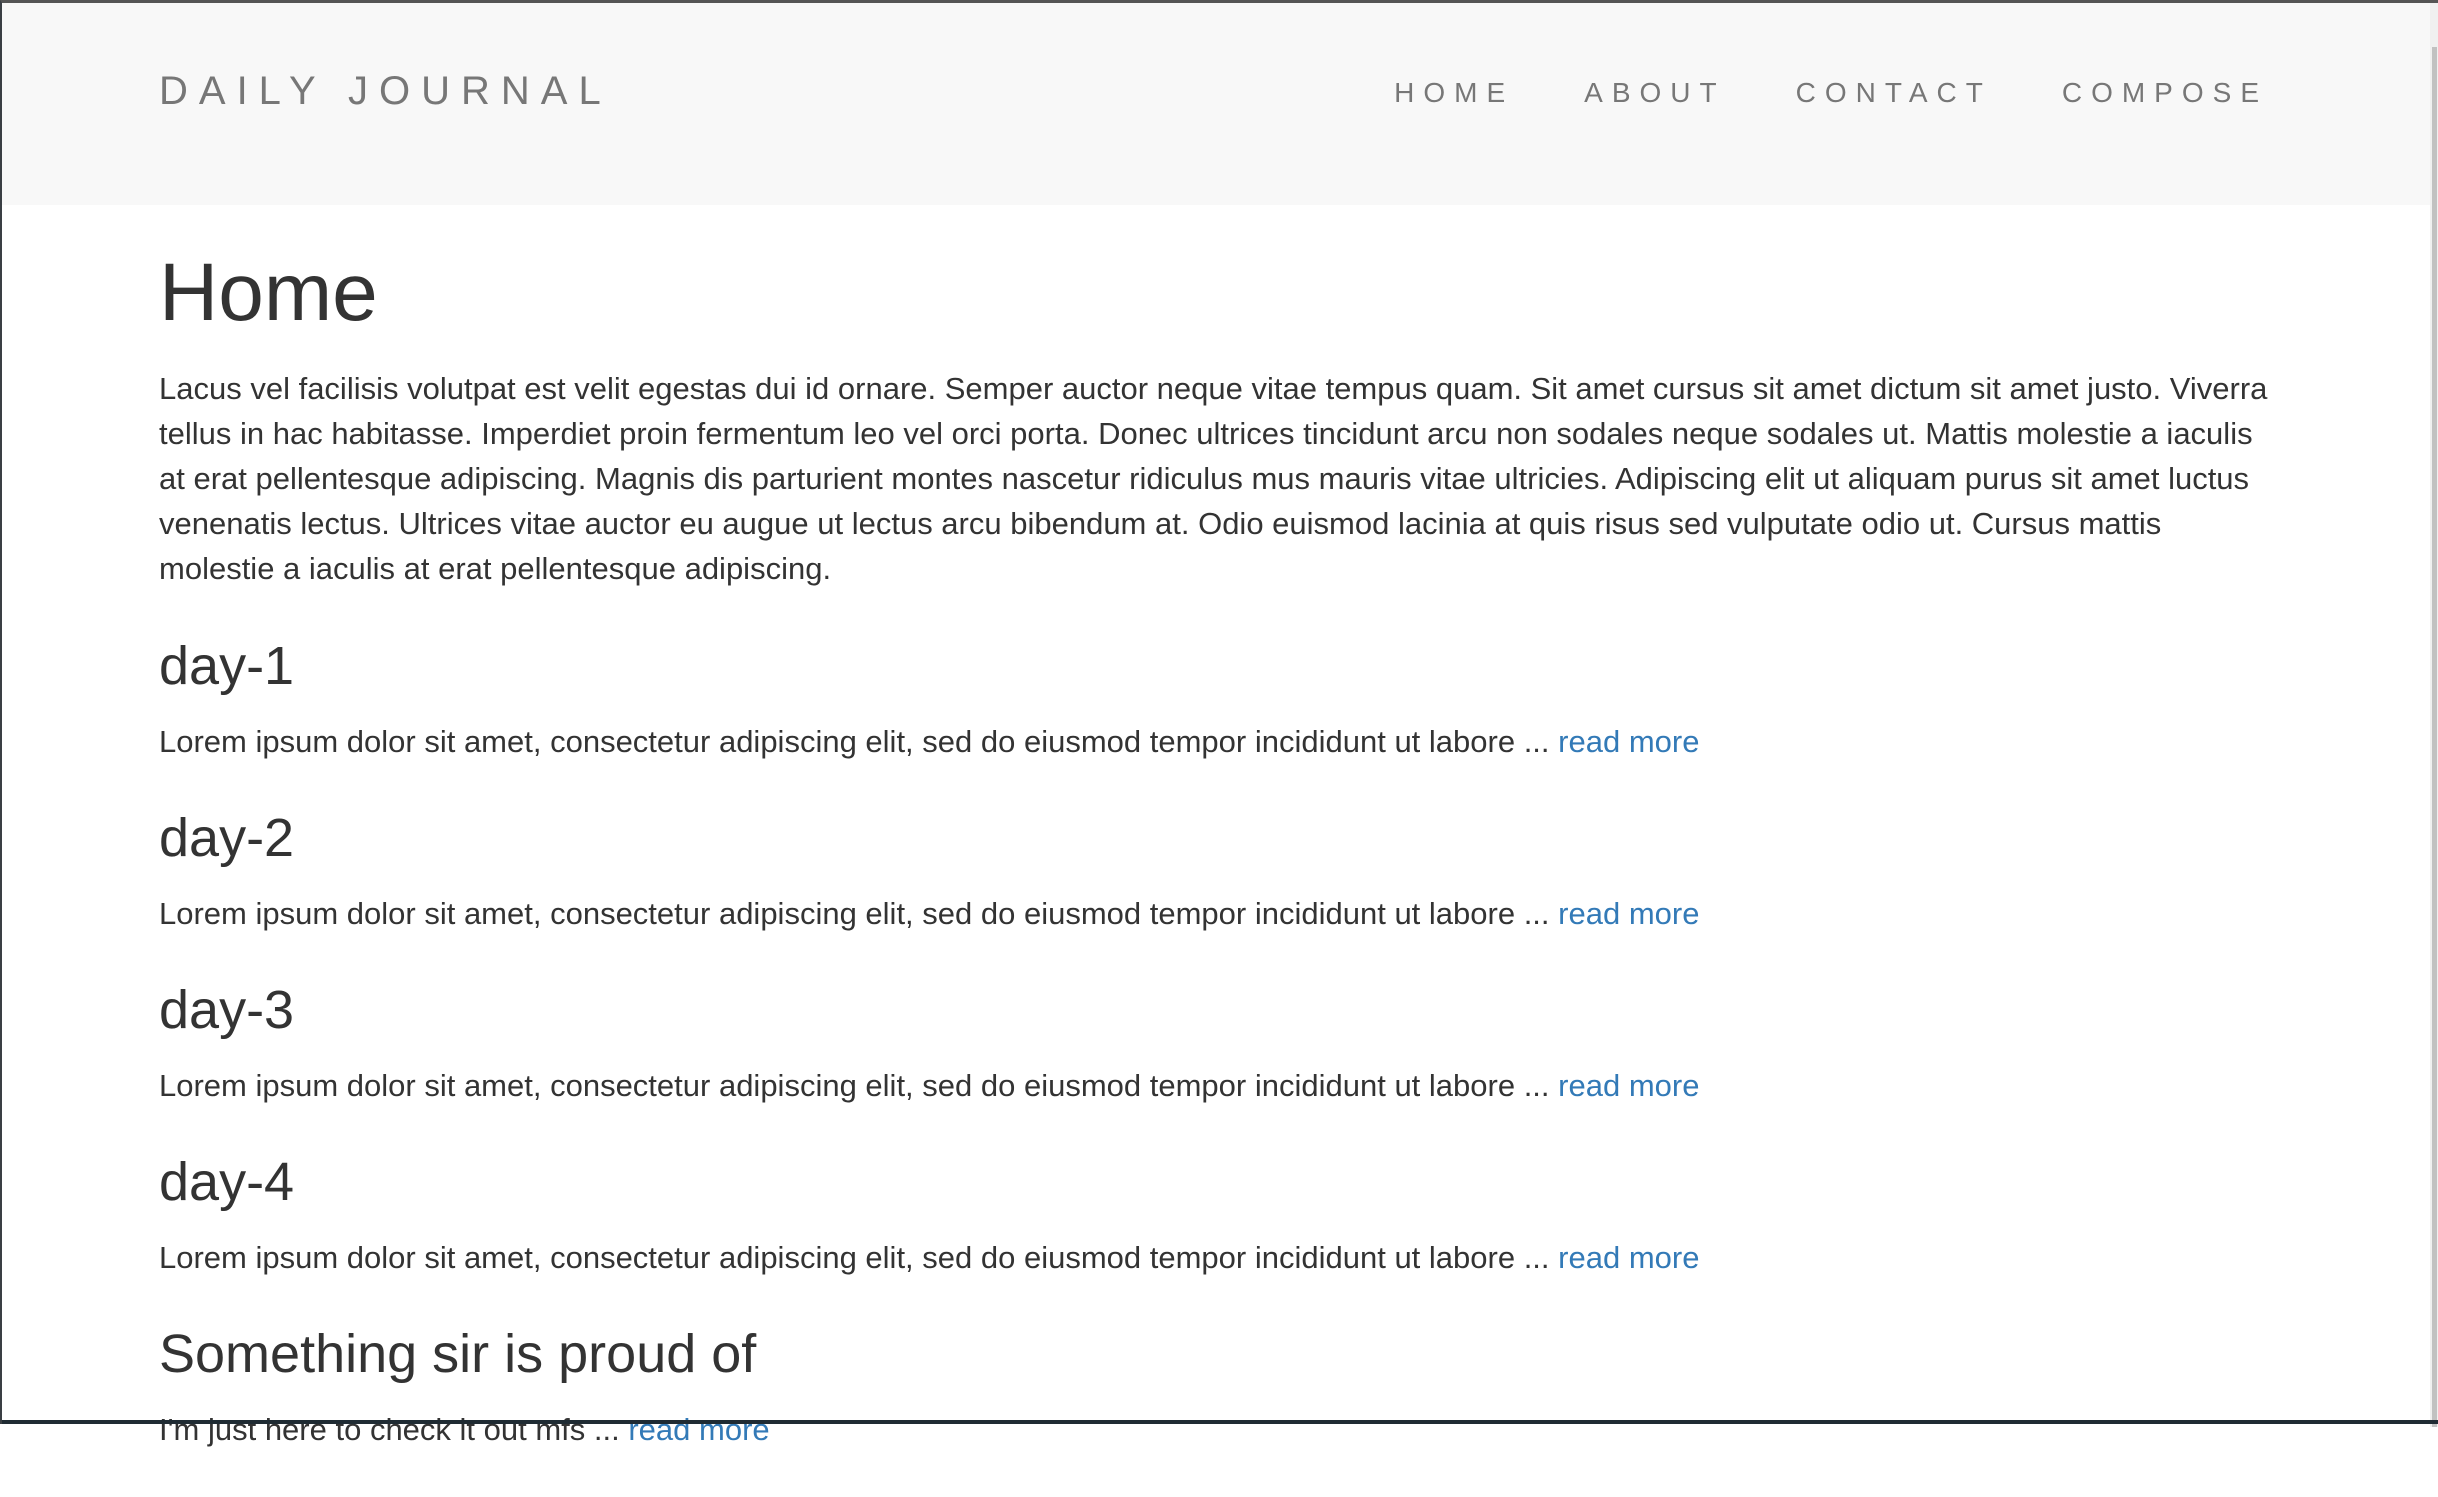  I want to click on post-title: day-2, so click(227, 838).